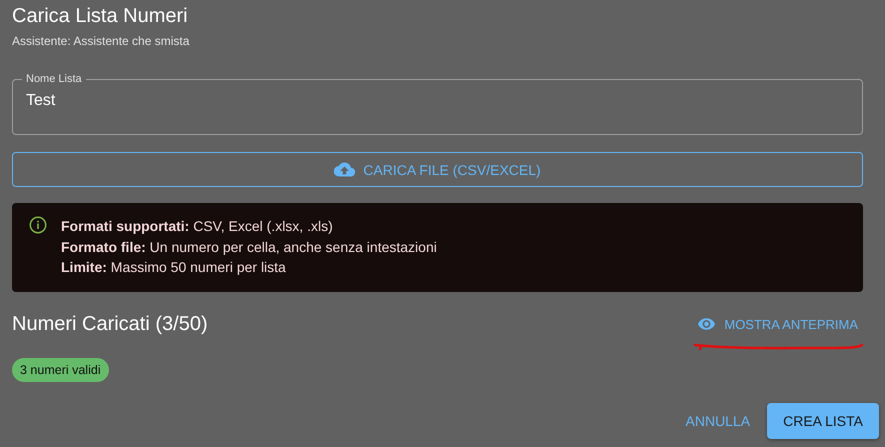 This screenshot has width=885, height=447. Describe the element at coordinates (101, 41) in the screenshot. I see `dialog-subtitle: Assistente: Assistente che smista` at that location.